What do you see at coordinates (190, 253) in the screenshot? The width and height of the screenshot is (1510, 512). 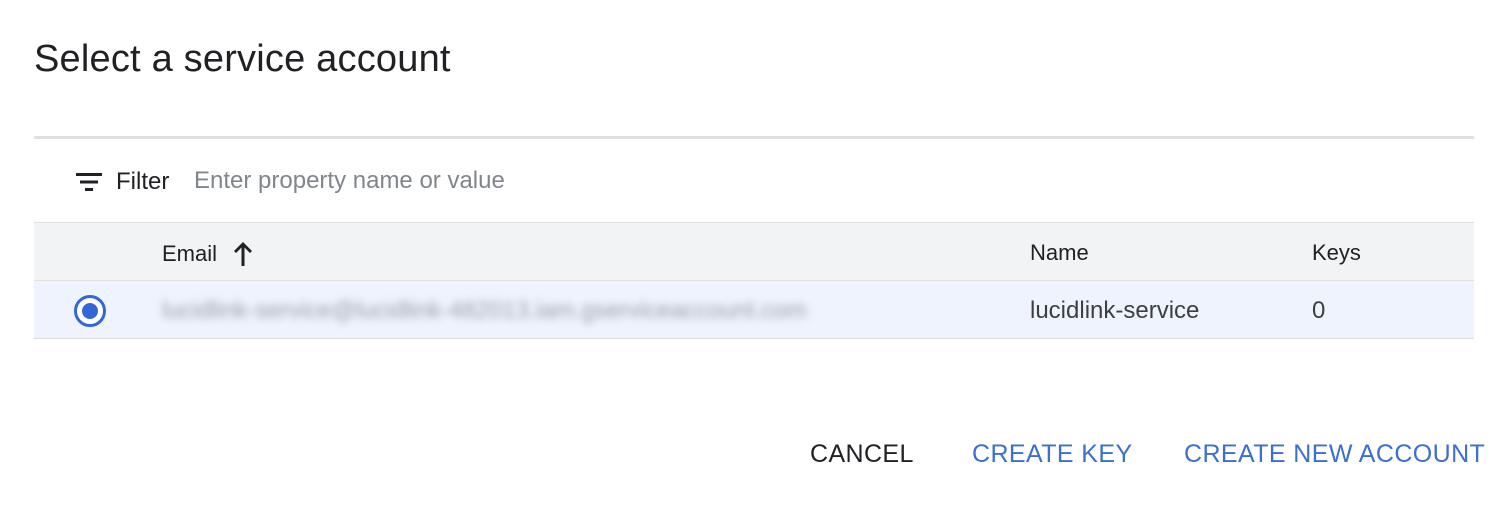 I see `column-header-email-label: Email` at bounding box center [190, 253].